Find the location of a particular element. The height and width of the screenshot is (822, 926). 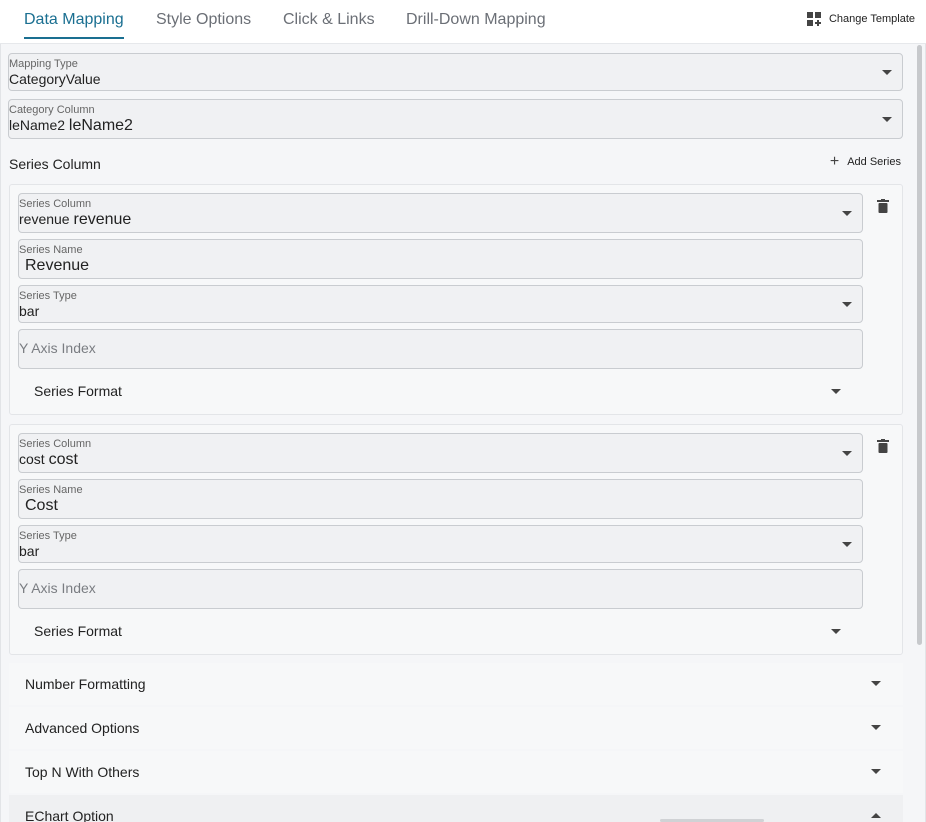

series-2-column-small: cost is located at coordinates (32, 459).